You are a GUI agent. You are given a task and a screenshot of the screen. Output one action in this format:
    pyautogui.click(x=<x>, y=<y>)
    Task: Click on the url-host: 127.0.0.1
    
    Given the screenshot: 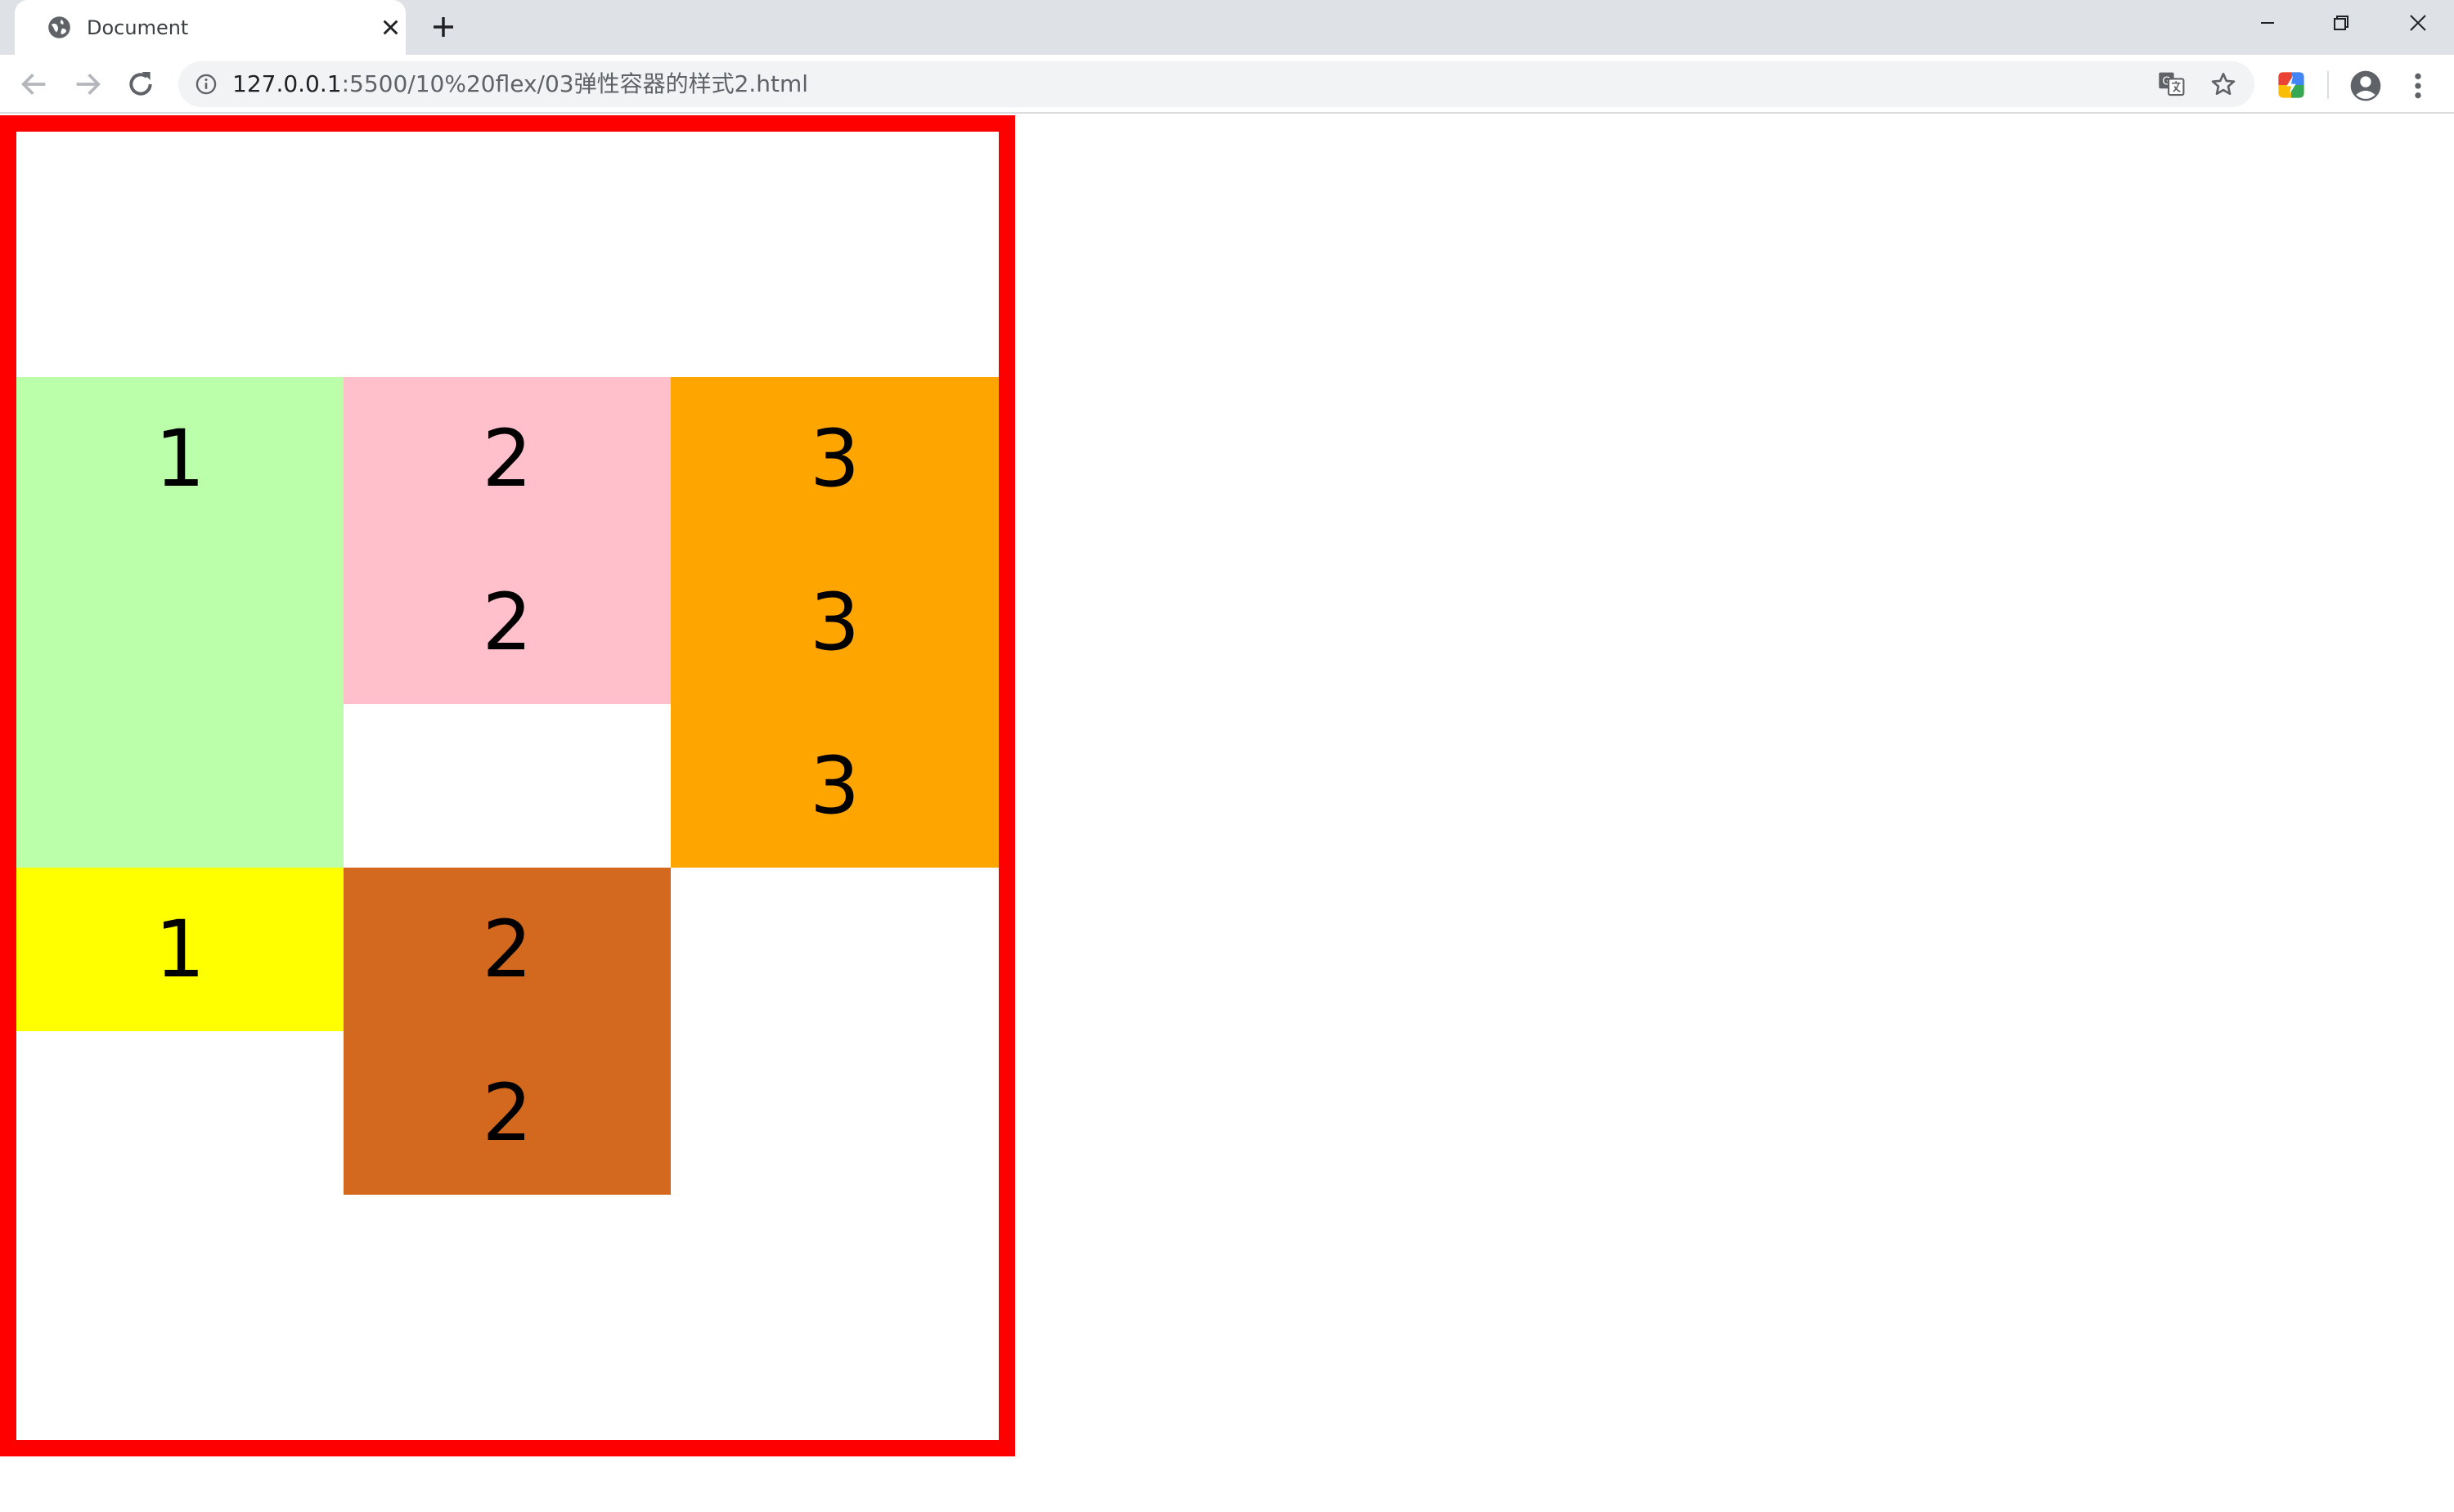 What is the action you would take?
    pyautogui.click(x=287, y=84)
    